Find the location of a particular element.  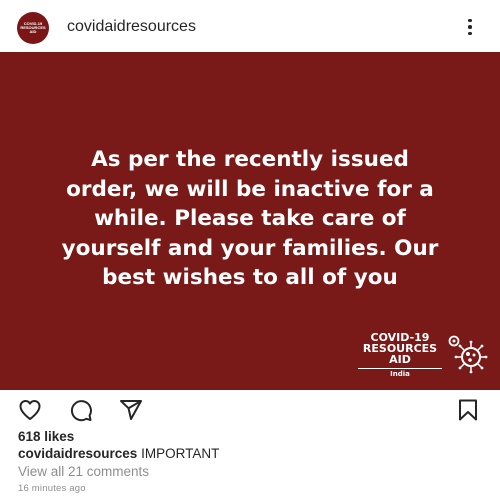

logo-country: India is located at coordinates (400, 374).